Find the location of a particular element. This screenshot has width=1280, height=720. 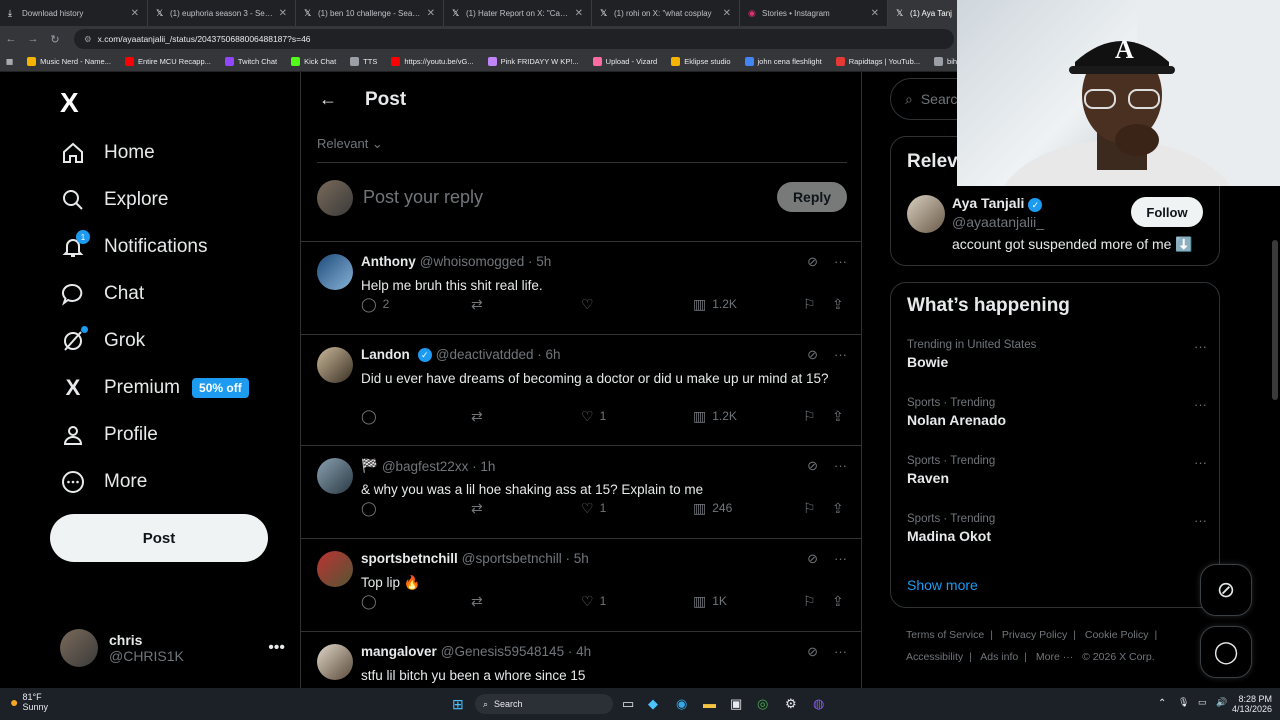

author-name: Landon is located at coordinates (385, 354).